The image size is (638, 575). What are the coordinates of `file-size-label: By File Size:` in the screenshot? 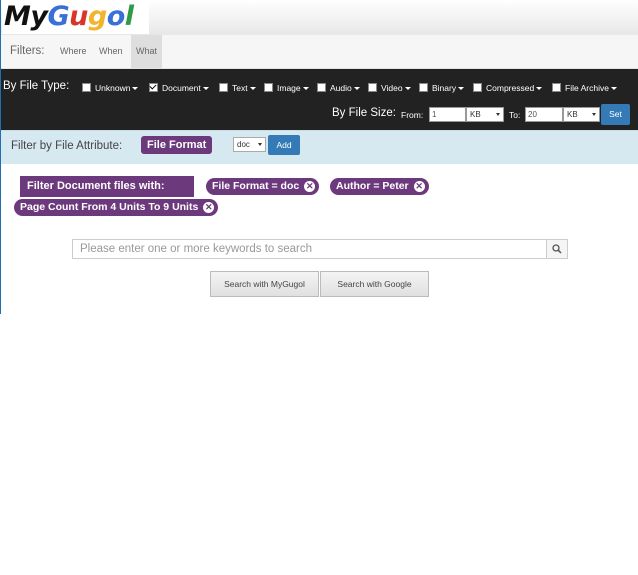 It's located at (364, 113).